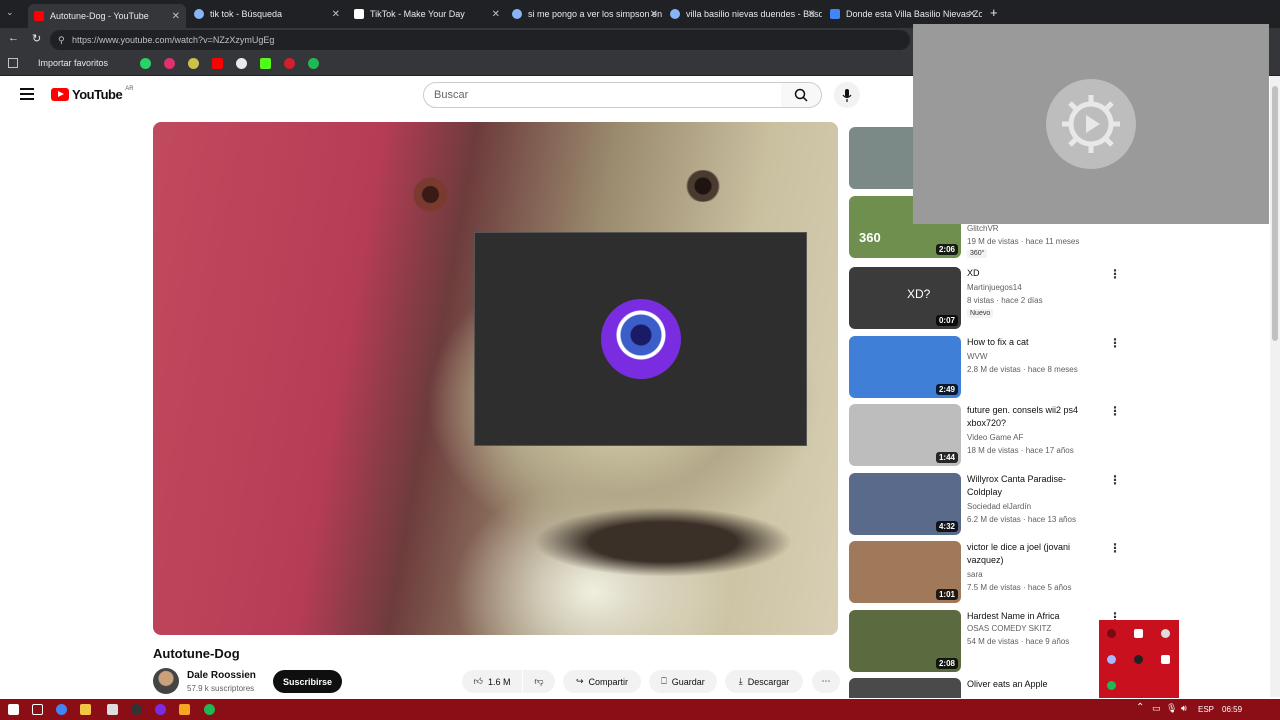 The height and width of the screenshot is (720, 1280). Describe the element at coordinates (13, 63) in the screenshot. I see `apps-icon` at that location.